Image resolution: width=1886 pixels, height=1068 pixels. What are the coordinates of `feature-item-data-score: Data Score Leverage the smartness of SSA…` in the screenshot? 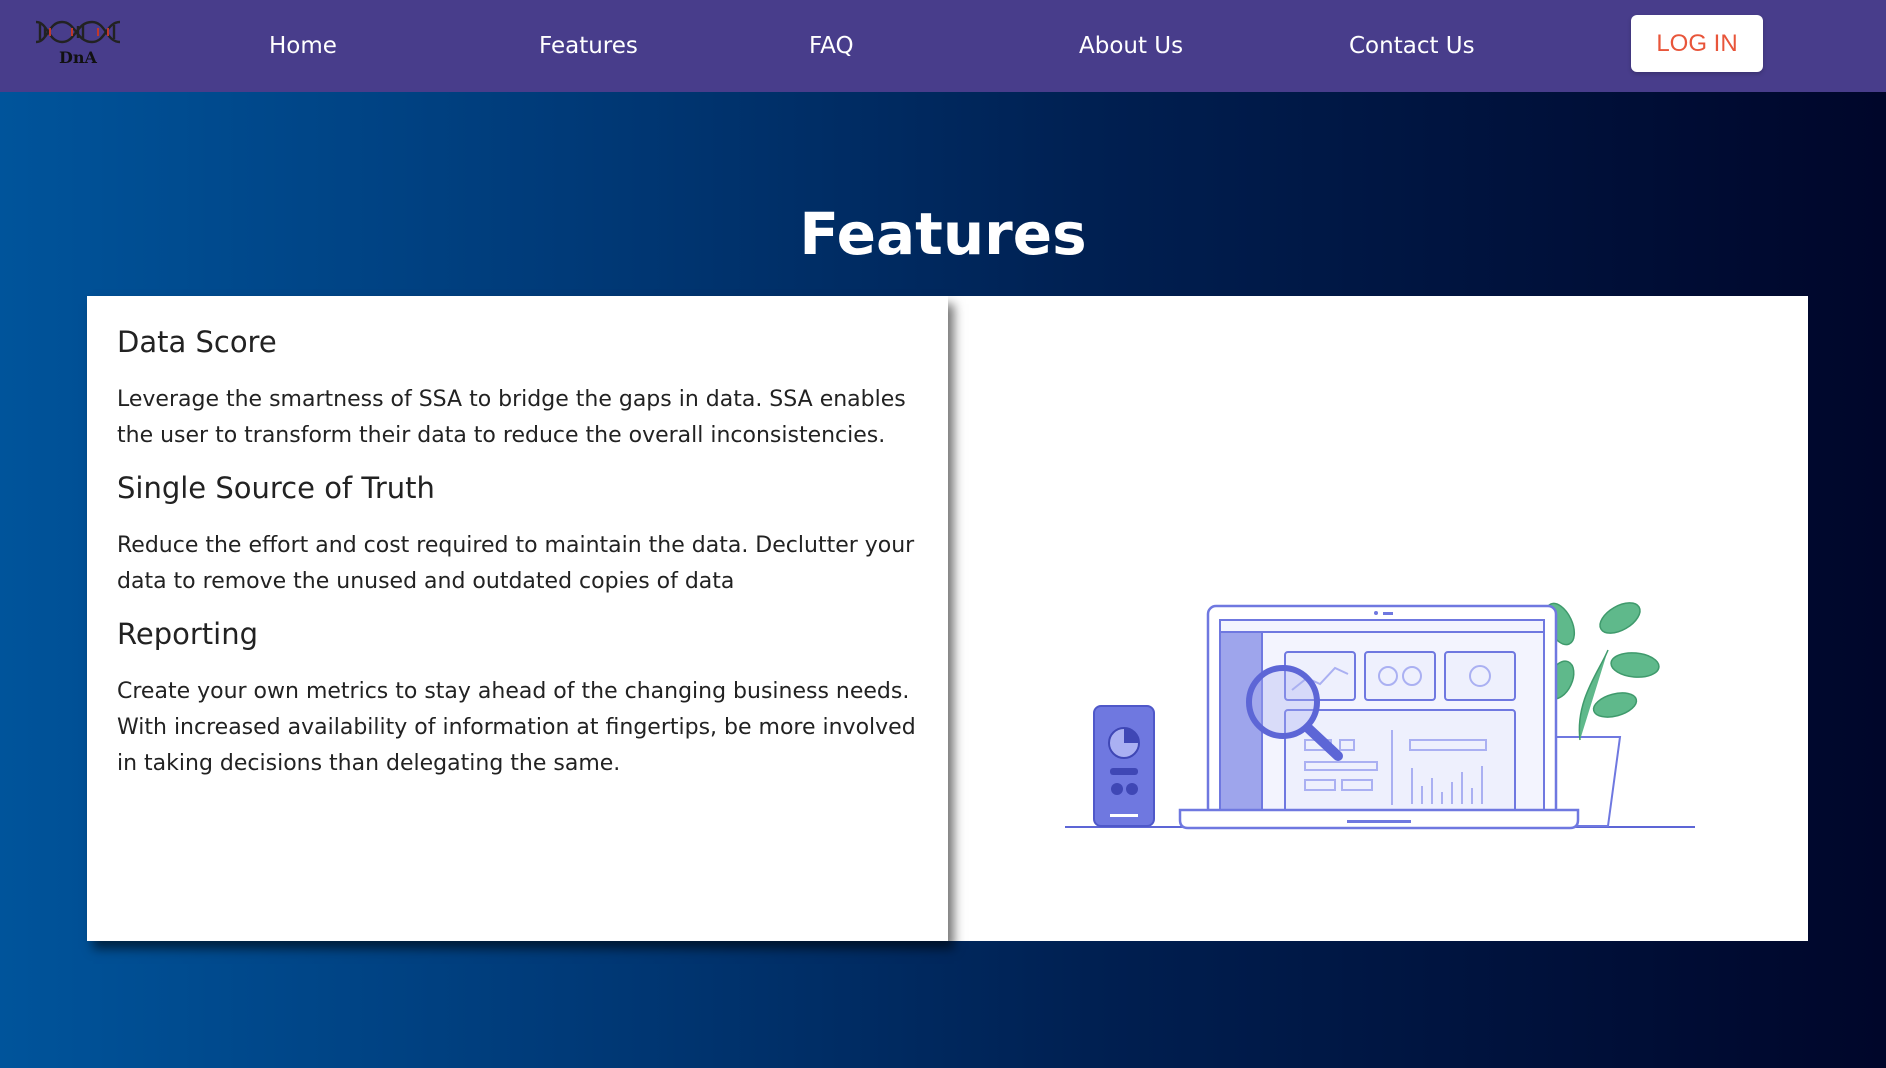 It's located at (517, 389).